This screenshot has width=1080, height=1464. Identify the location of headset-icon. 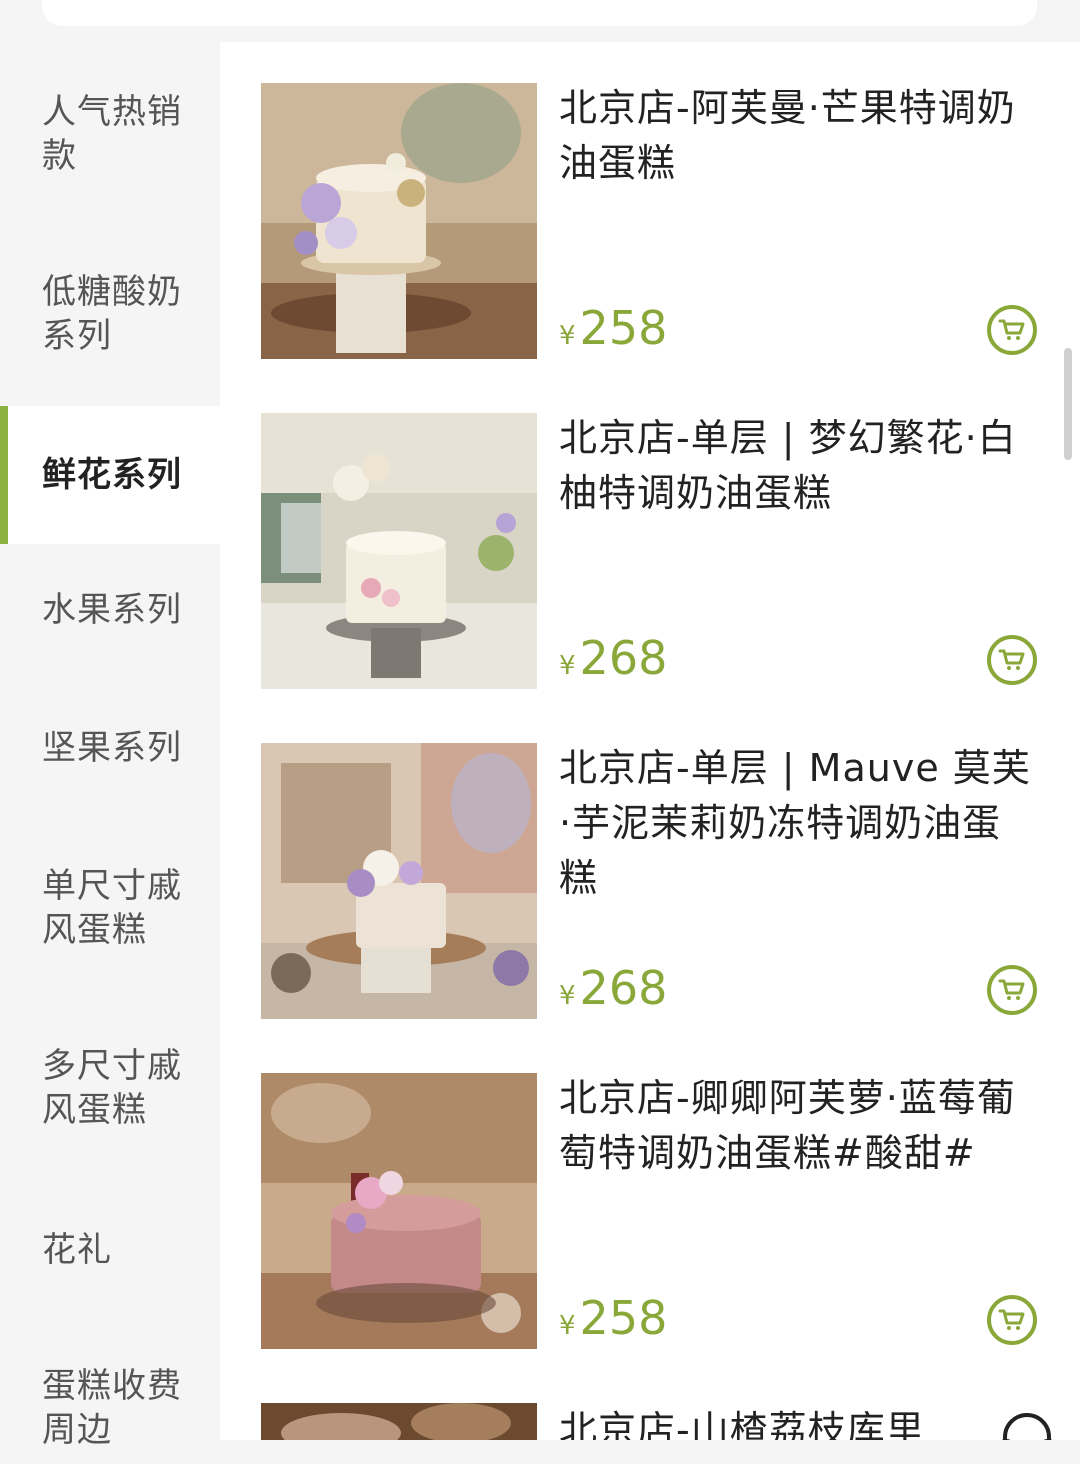
(1027, 1426).